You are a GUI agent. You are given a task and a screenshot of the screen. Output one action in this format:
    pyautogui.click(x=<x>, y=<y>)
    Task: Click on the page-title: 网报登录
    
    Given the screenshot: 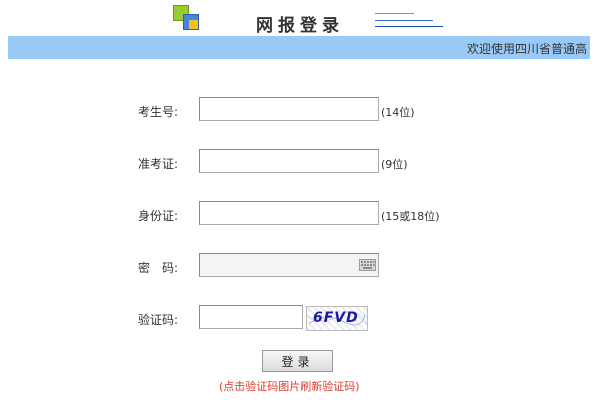 What is the action you would take?
    pyautogui.click(x=300, y=26)
    